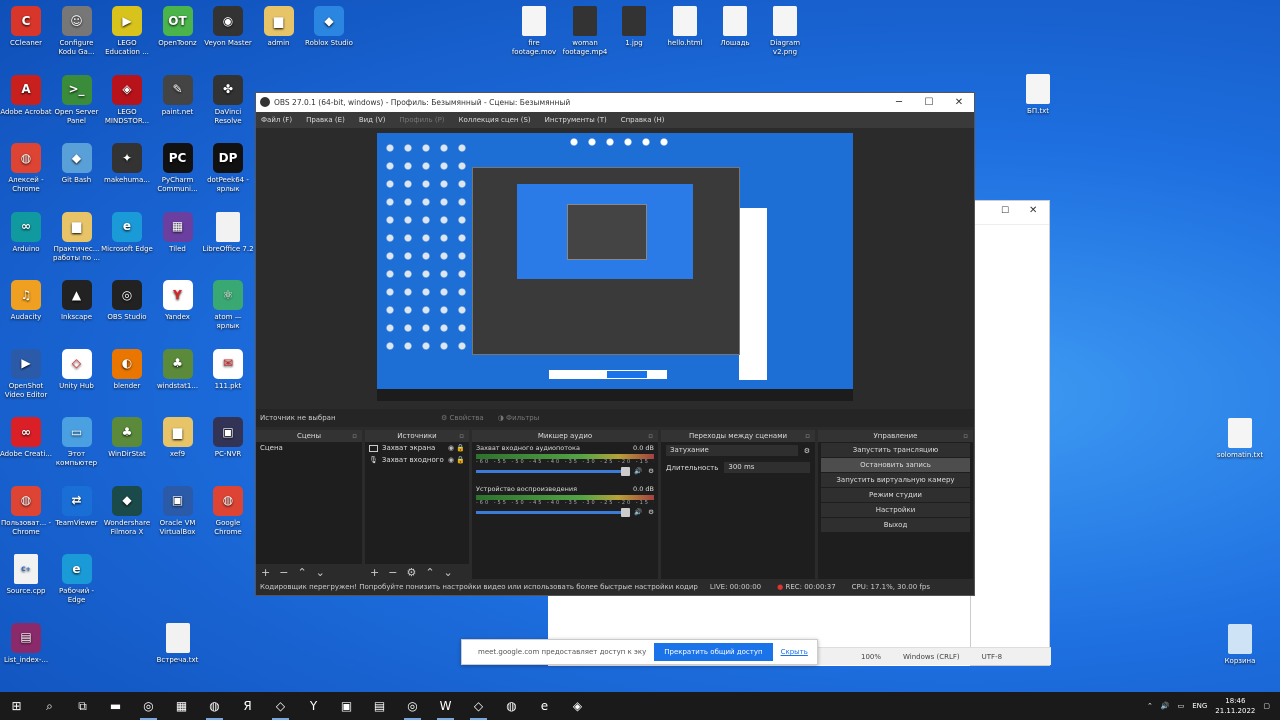 This screenshot has width=1280, height=720. Describe the element at coordinates (16, 706) in the screenshot. I see `start-button: ⊞` at that location.